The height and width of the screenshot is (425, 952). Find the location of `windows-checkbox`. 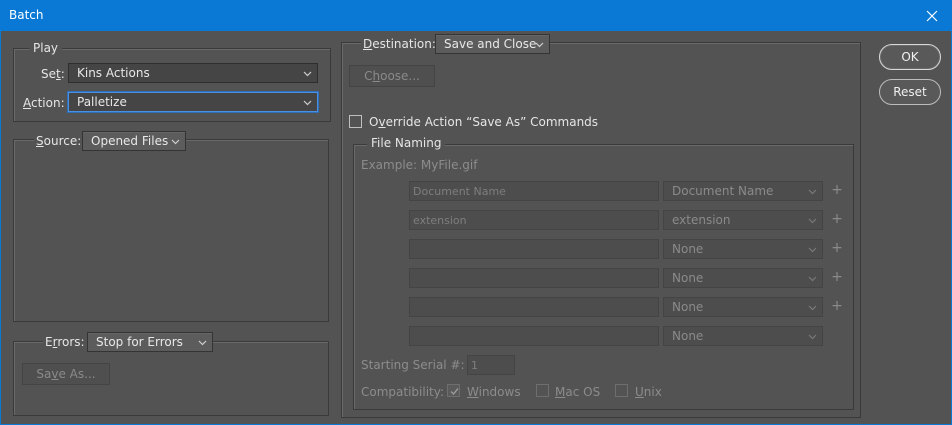

windows-checkbox is located at coordinates (453, 390).